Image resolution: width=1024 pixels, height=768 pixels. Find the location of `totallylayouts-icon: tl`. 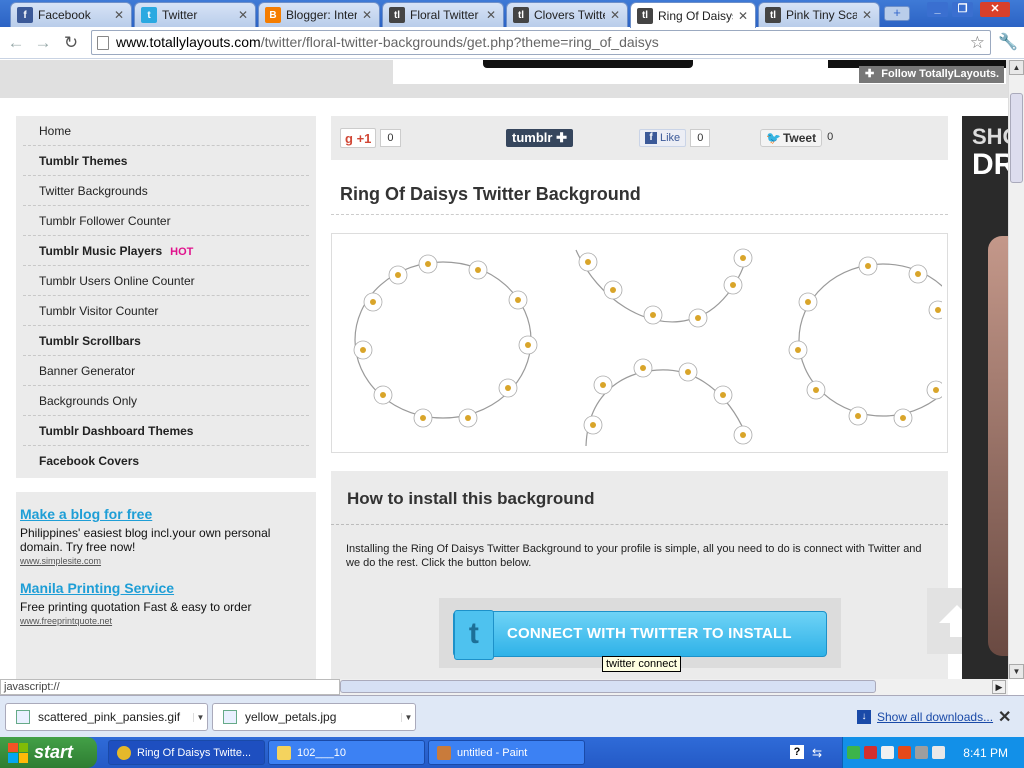

totallylayouts-icon: tl is located at coordinates (645, 15).